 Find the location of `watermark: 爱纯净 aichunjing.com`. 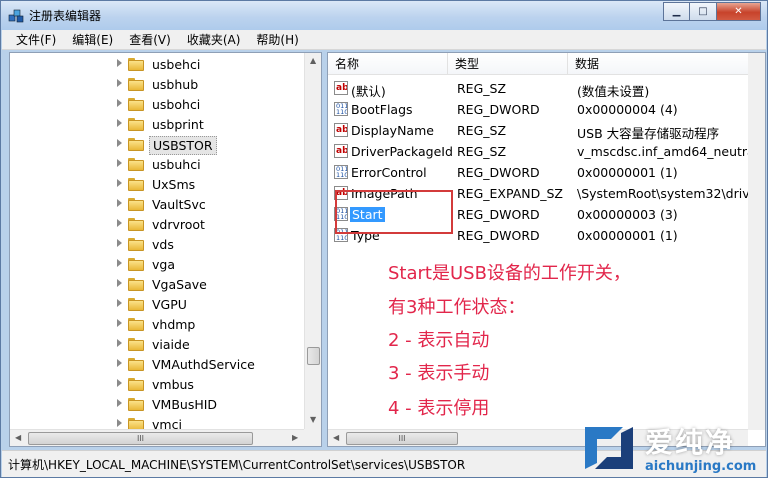

watermark: 爱纯净 aichunjing.com is located at coordinates (673, 449).